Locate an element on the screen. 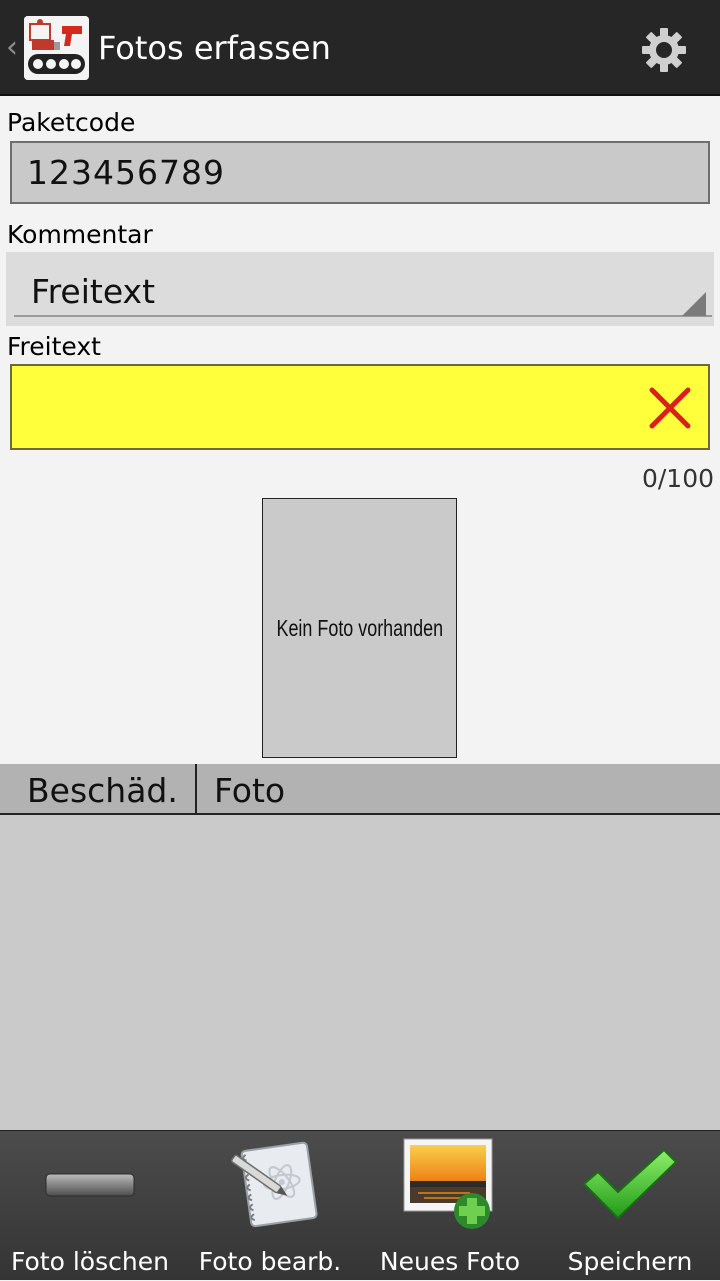  kommentar-selected-value: Freitext is located at coordinates (93, 291).